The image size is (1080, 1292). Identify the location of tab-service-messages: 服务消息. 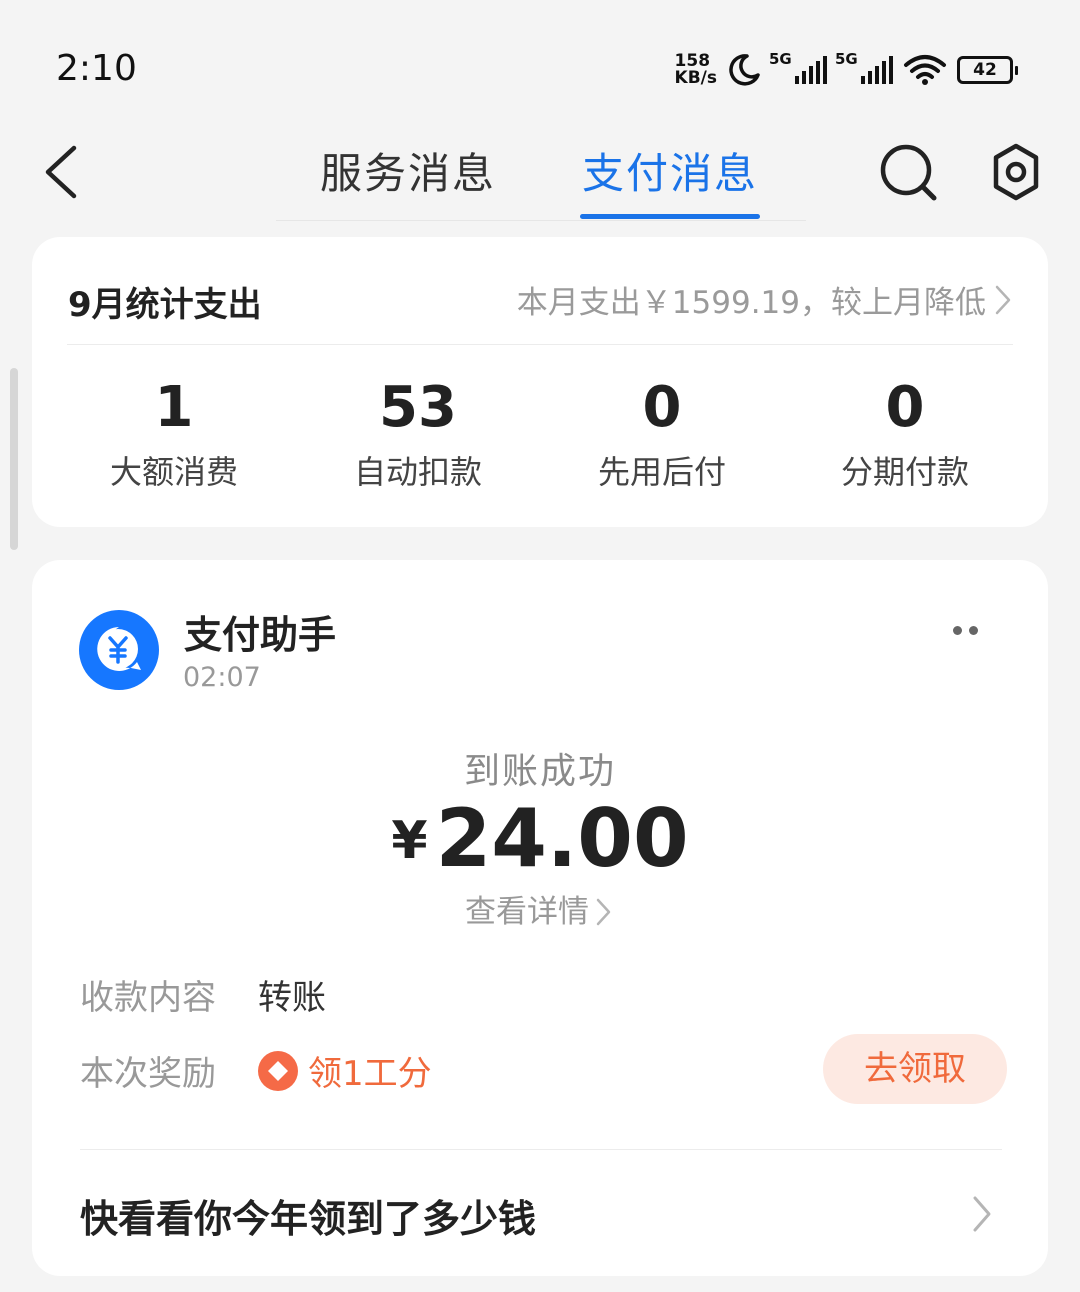
(408, 170).